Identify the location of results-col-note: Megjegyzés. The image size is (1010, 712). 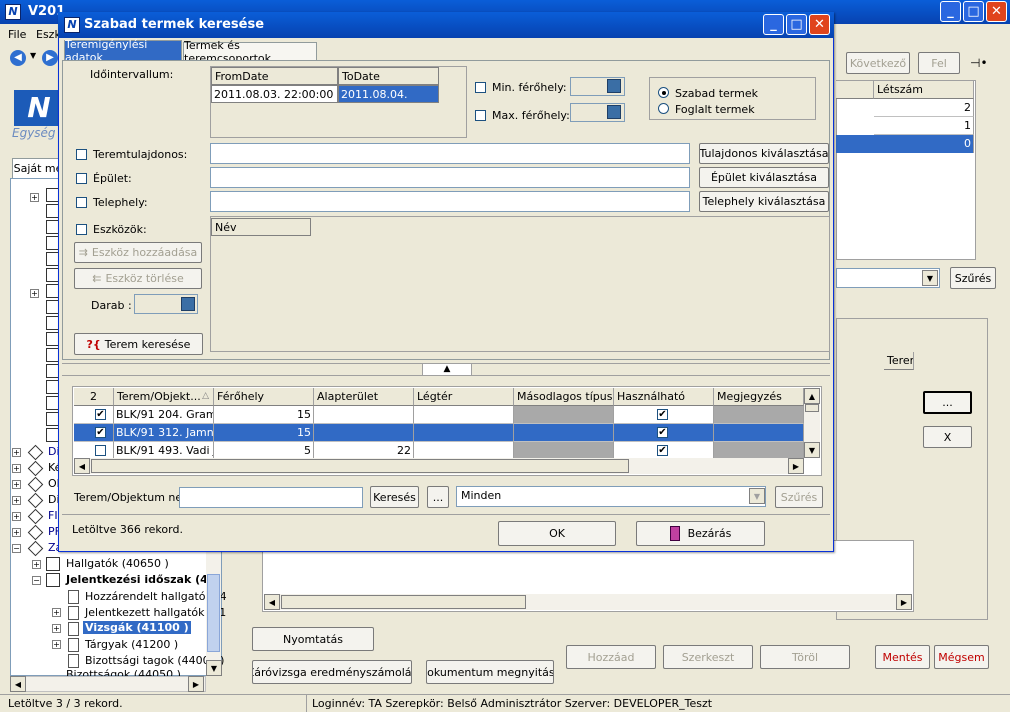
(759, 397).